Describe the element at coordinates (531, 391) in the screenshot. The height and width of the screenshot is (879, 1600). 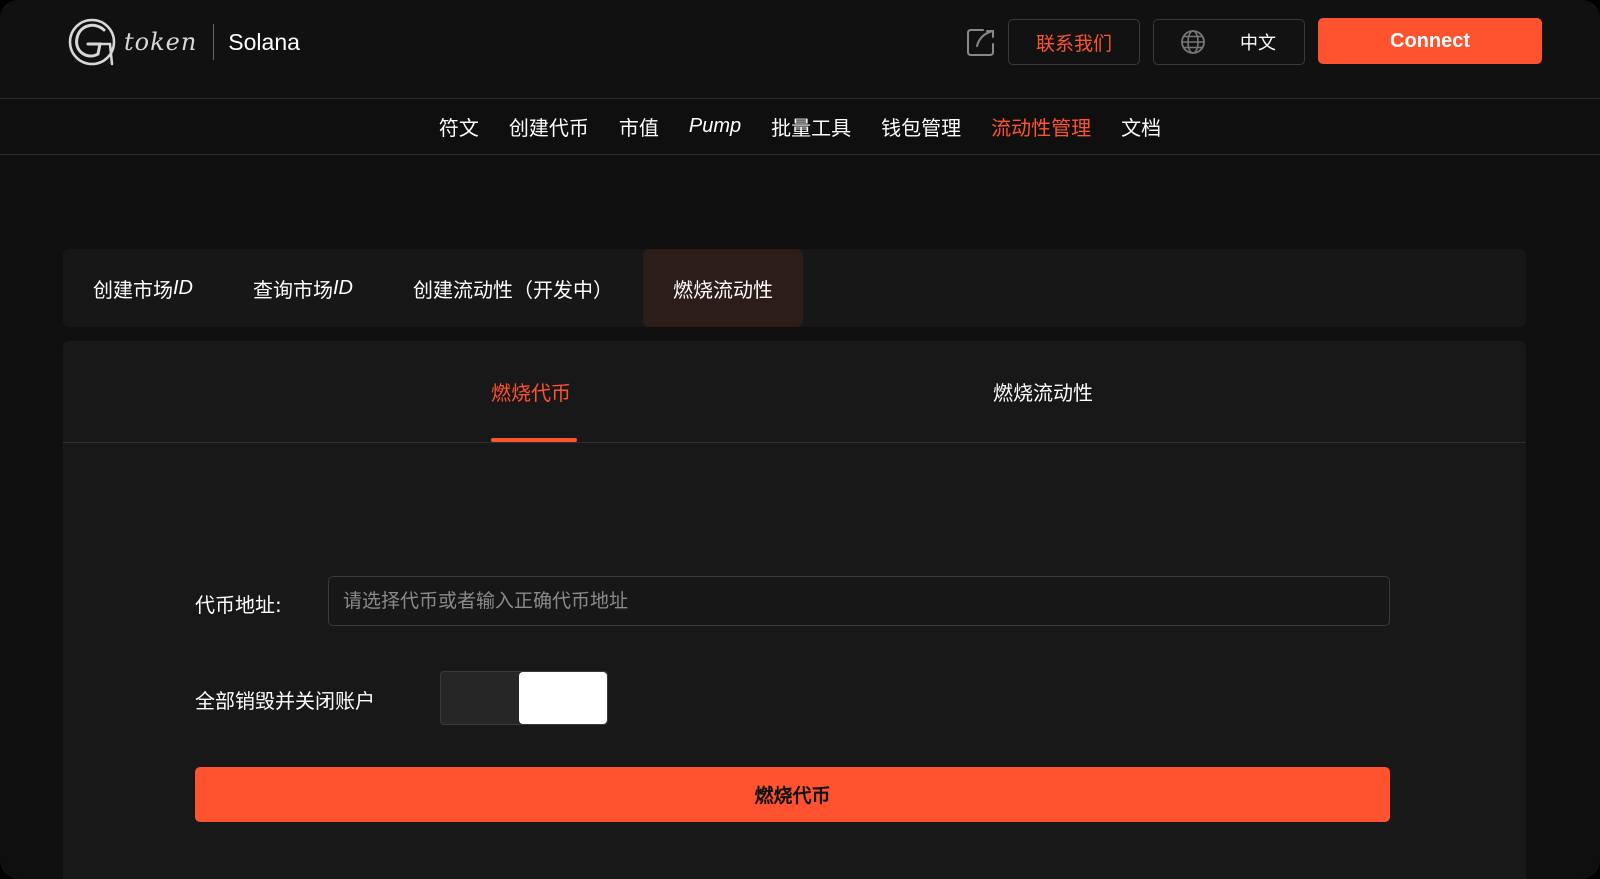
I see `subtab-burn-token: 燃烧代币` at that location.